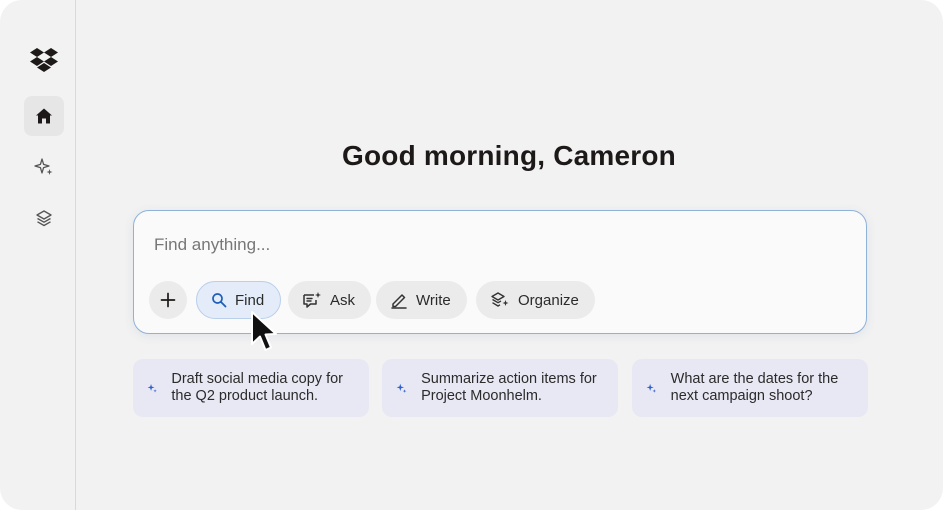  I want to click on add-button, so click(168, 300).